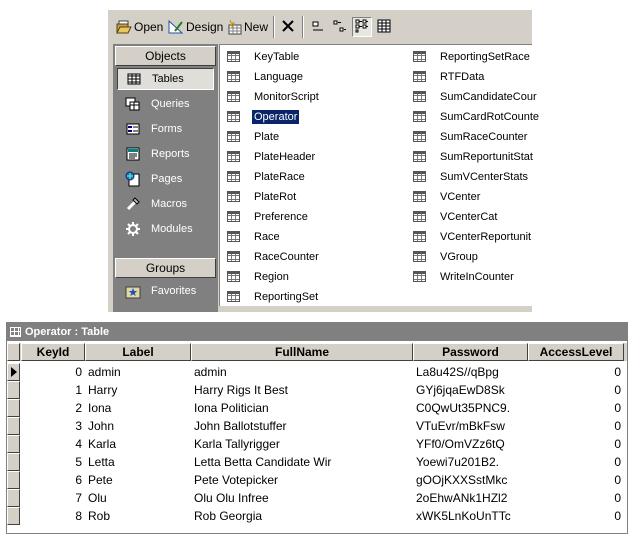 The height and width of the screenshot is (542, 638). I want to click on column-header-keyid: KeyId, so click(53, 352).